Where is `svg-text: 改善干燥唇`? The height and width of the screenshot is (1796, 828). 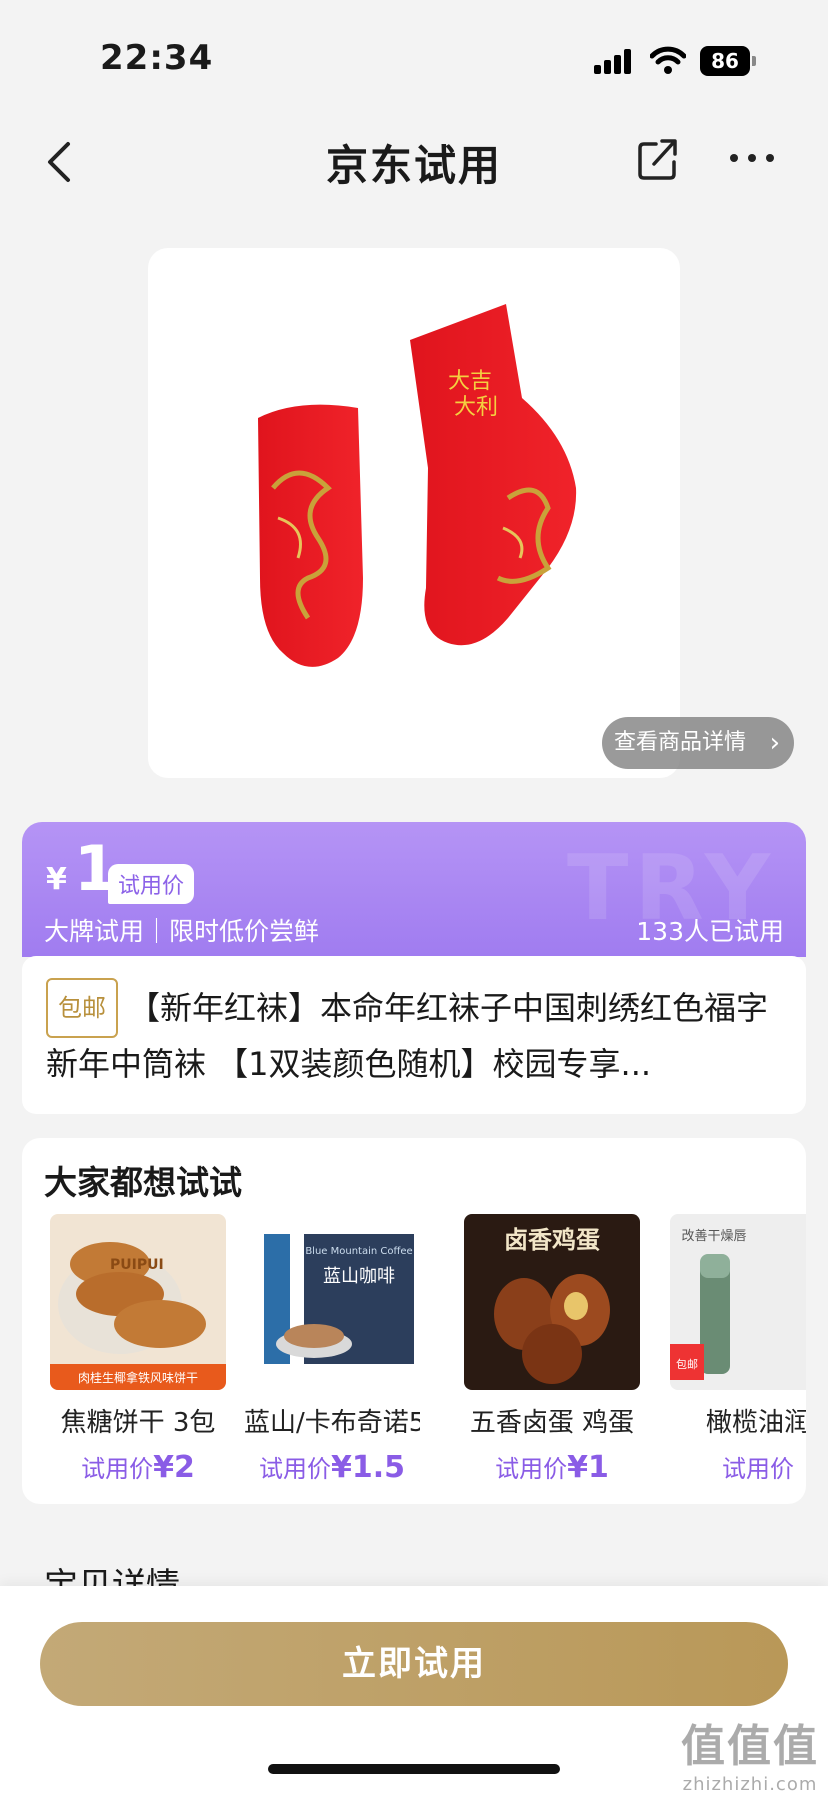
svg-text: 改善干燥唇 is located at coordinates (713, 1236).